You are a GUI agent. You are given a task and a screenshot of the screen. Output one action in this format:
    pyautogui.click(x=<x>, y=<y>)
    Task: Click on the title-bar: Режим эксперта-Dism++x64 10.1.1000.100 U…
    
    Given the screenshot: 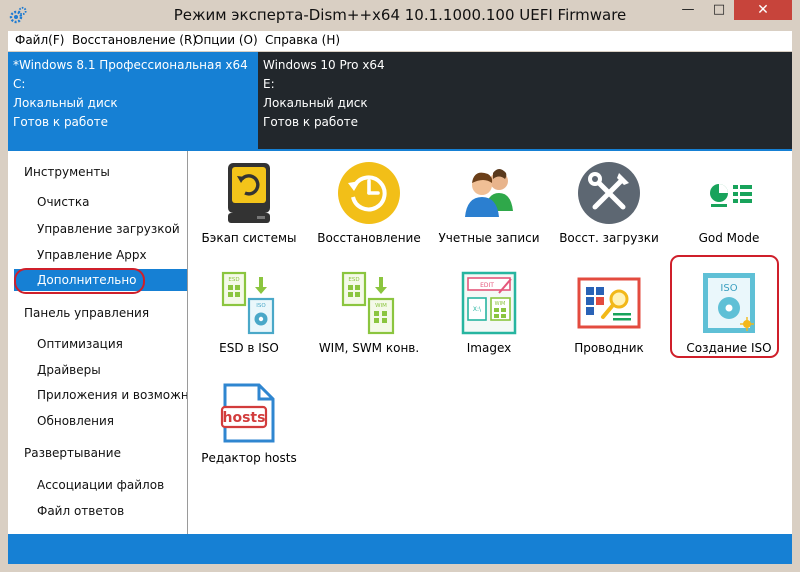 What is the action you would take?
    pyautogui.click(x=400, y=15)
    